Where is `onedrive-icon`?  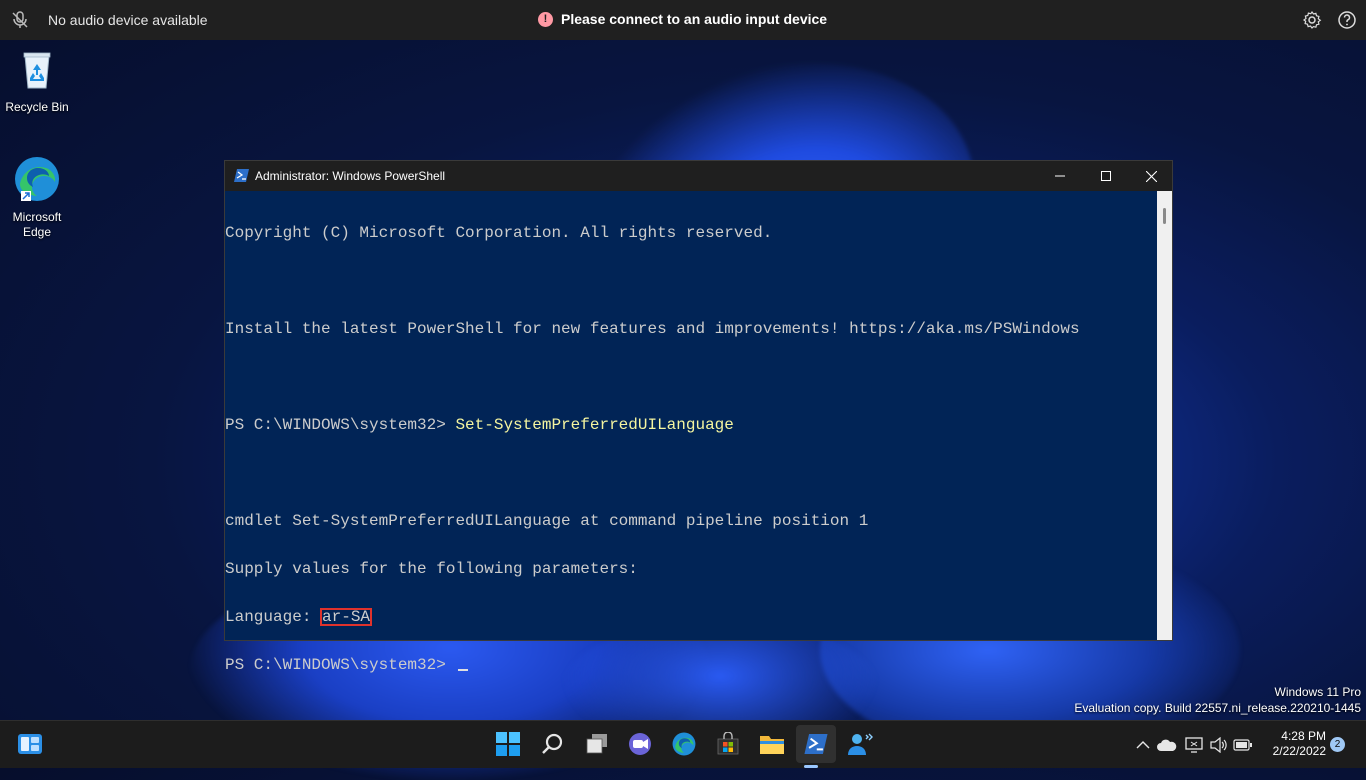 onedrive-icon is located at coordinates (1167, 745).